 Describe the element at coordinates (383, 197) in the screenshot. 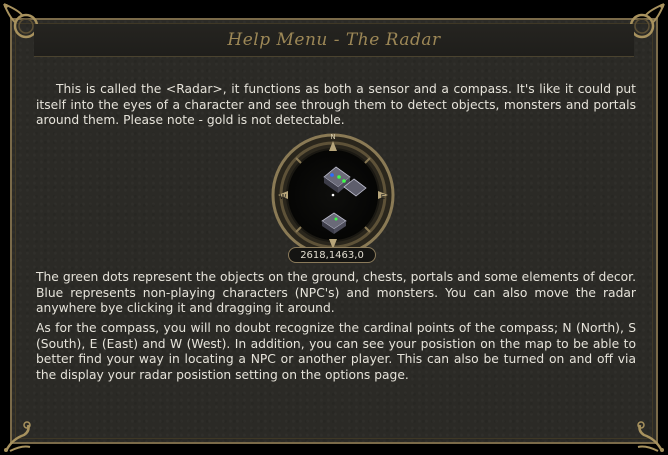

I see `compass-e-label: E` at that location.